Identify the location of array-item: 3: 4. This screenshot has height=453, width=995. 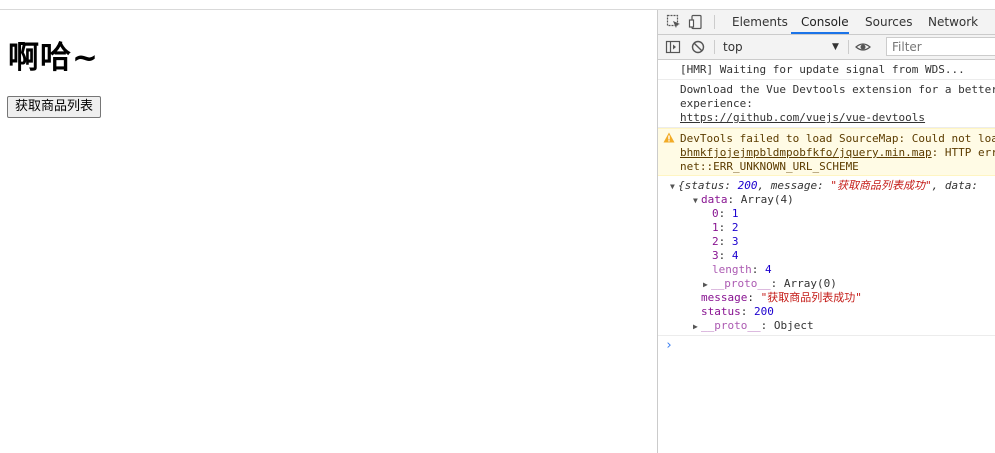
(725, 255).